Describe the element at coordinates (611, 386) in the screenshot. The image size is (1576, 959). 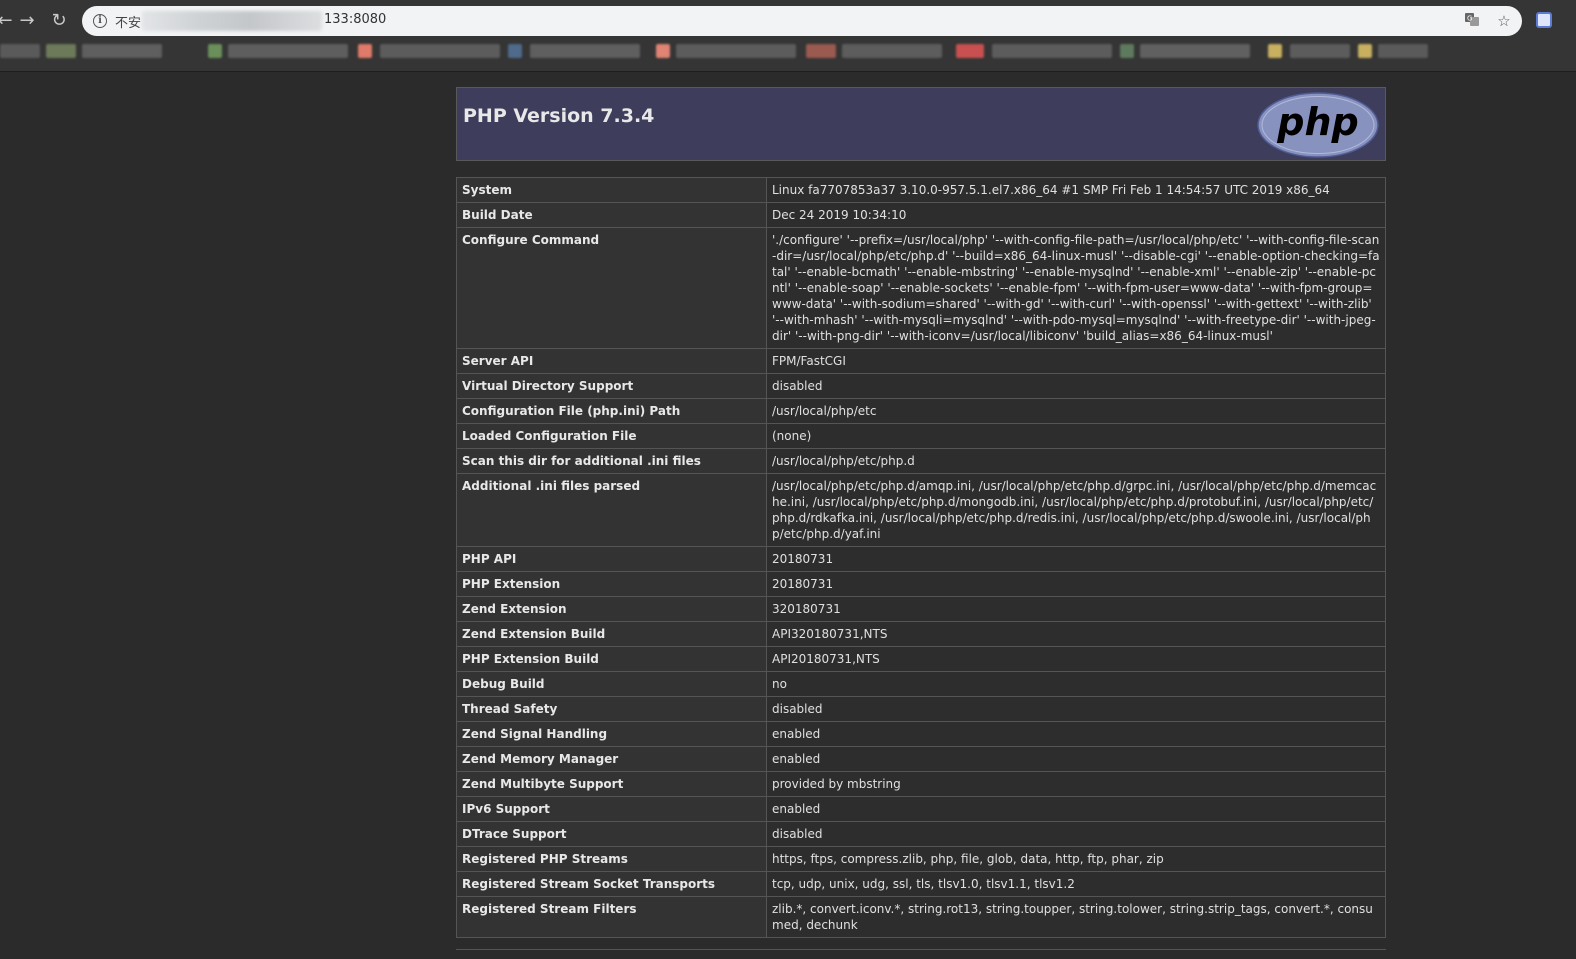
I see `row-key: Virtual Directory Support` at that location.